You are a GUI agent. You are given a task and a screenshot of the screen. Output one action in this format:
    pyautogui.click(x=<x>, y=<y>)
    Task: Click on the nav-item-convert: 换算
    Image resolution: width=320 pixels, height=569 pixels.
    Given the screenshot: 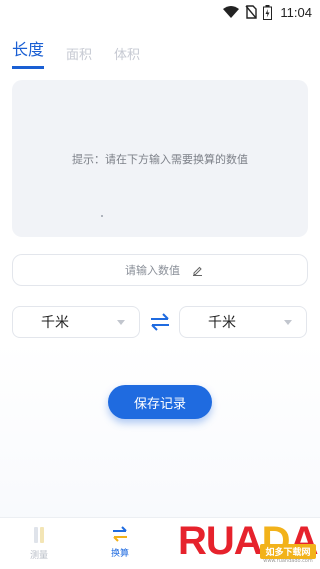 What is the action you would take?
    pyautogui.click(x=120, y=542)
    